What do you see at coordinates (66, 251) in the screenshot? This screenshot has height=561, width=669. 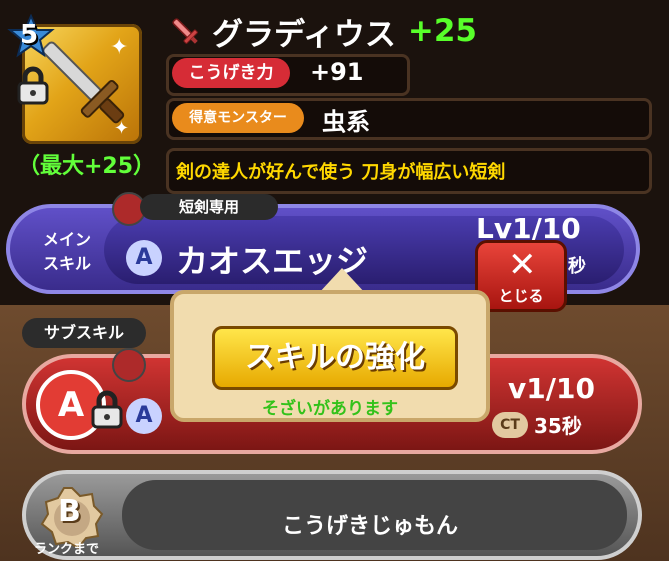 I see `main-skill-label: メイン スキル` at bounding box center [66, 251].